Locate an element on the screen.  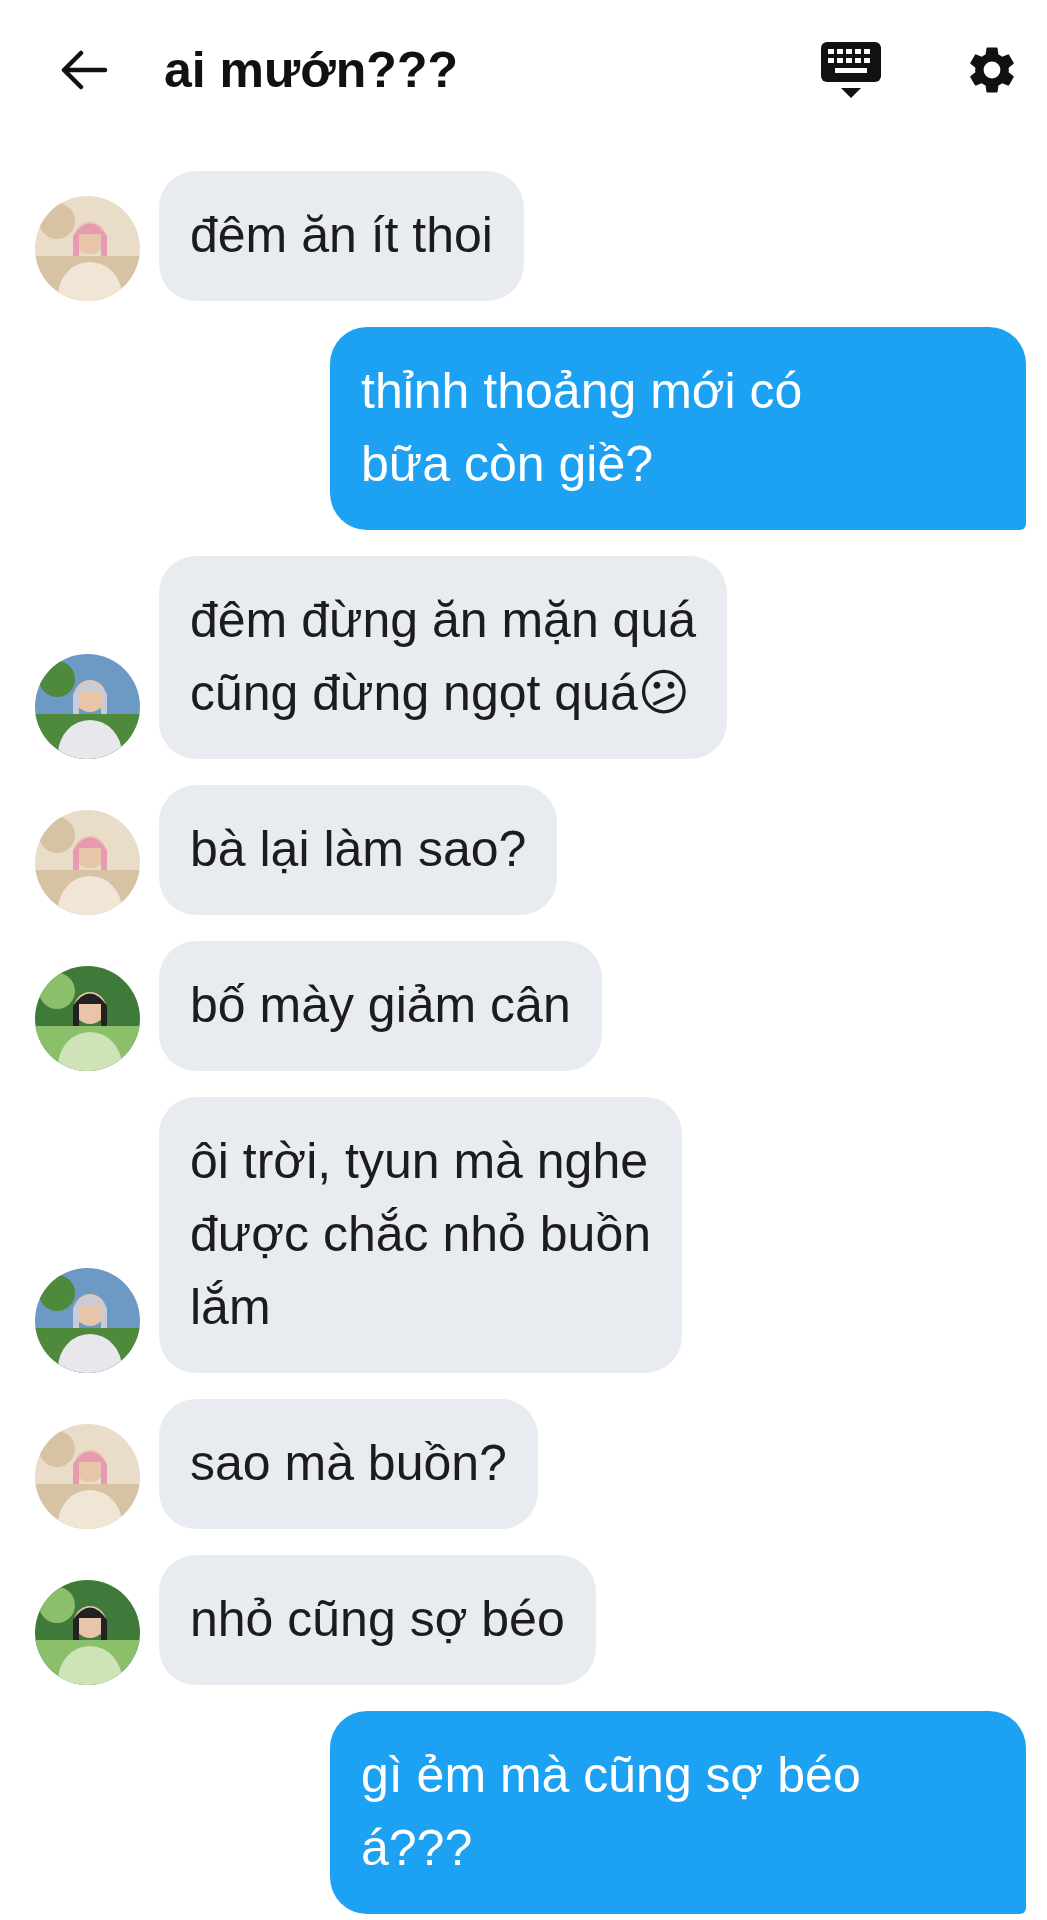
message-bubble: đêm ăn ít thoi is located at coordinates (341, 236).